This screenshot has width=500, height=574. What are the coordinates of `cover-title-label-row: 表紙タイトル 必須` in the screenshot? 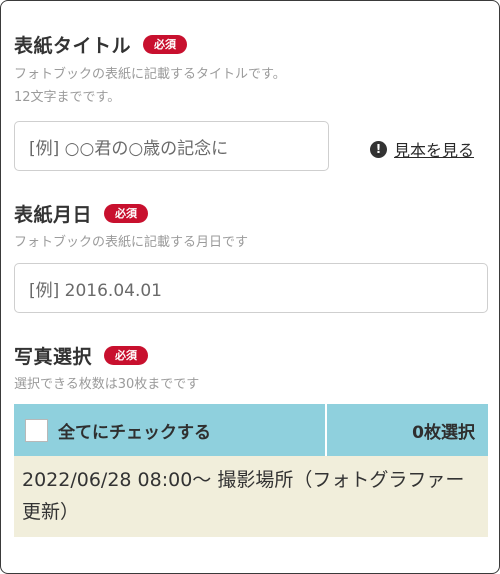 It's located at (101, 44).